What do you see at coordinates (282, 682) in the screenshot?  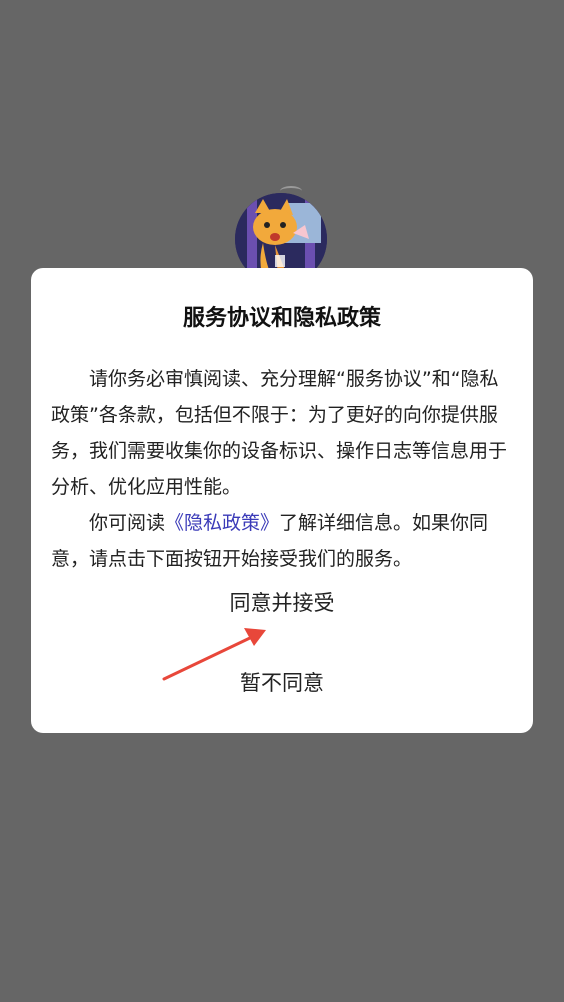 I see `disagree-button: 暂不同意` at bounding box center [282, 682].